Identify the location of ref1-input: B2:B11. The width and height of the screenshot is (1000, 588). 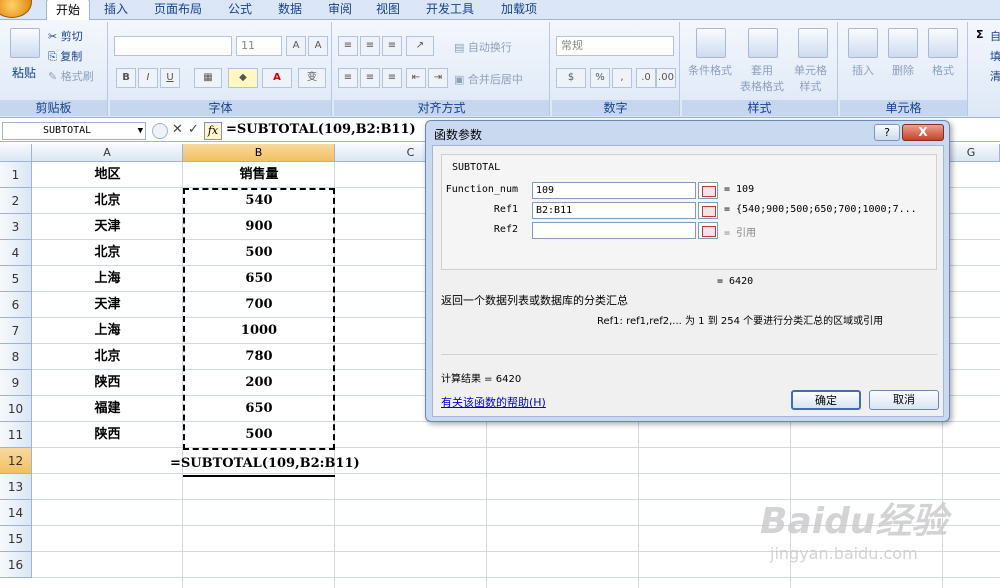
(614, 210).